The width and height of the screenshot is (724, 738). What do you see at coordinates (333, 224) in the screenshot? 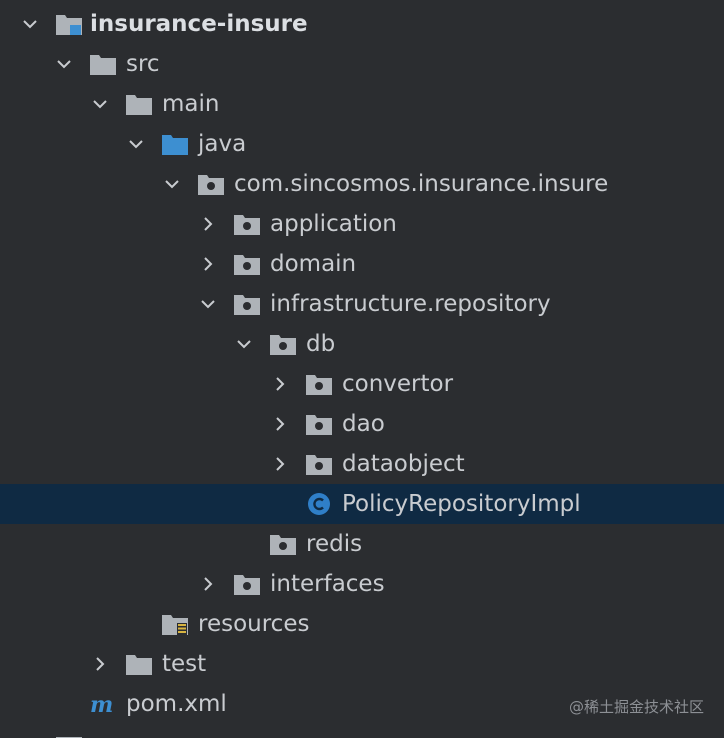
I see `tree-label: application` at bounding box center [333, 224].